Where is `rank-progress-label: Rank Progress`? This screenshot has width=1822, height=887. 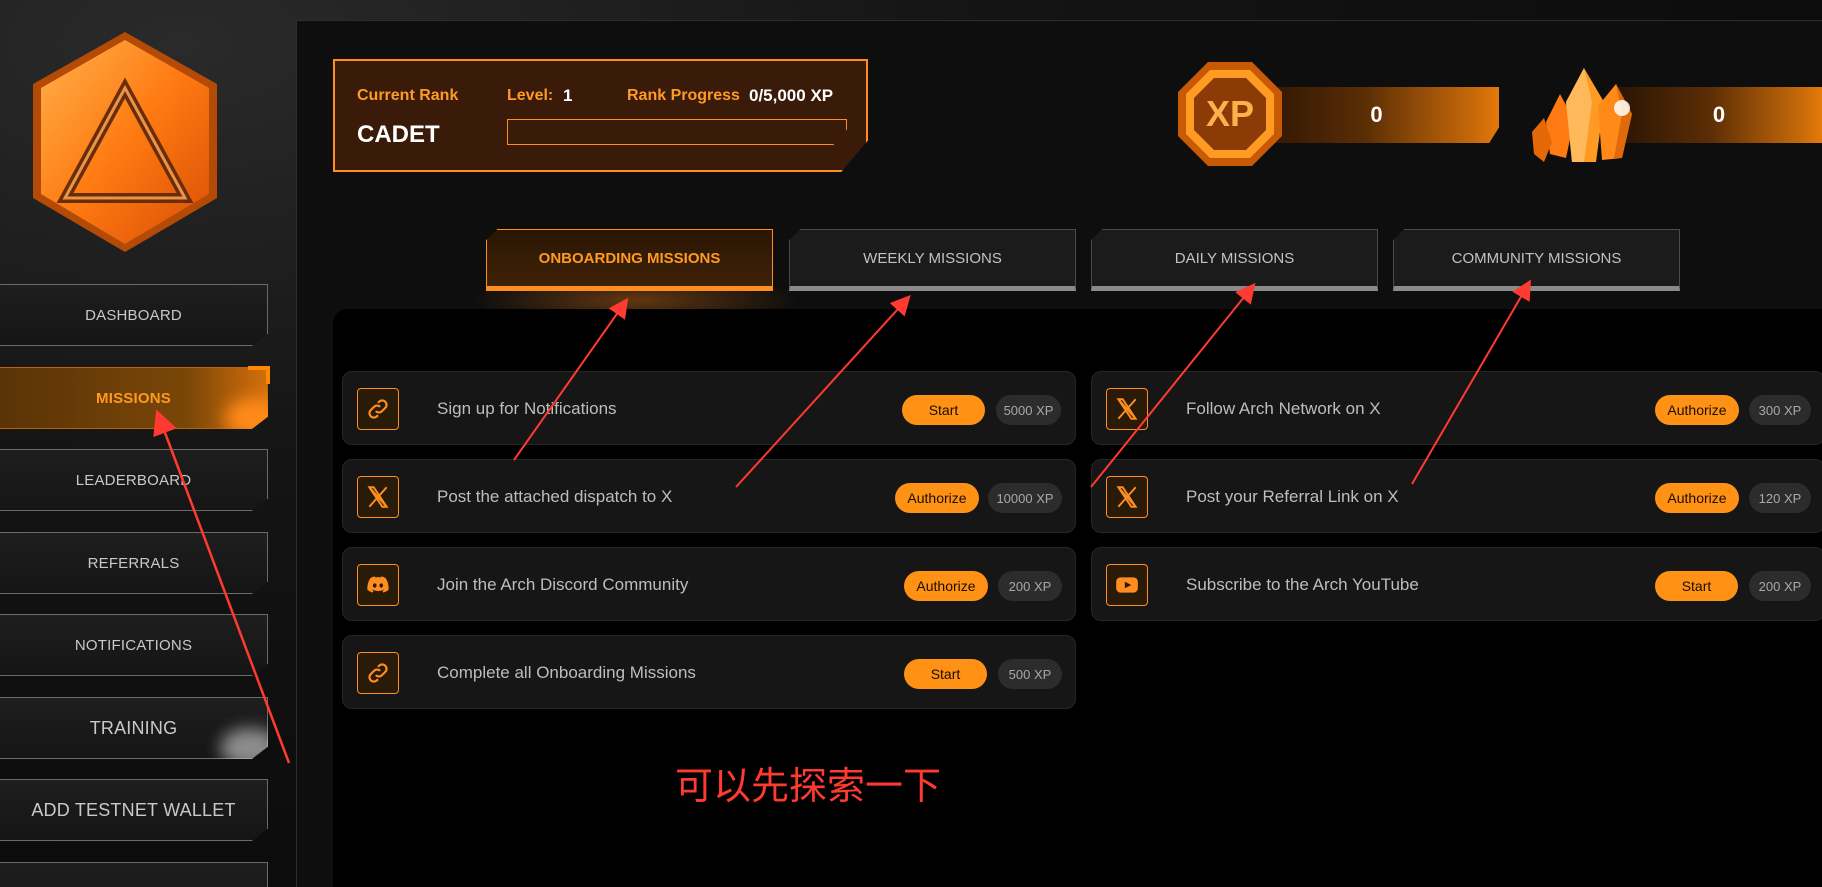
rank-progress-label: Rank Progress is located at coordinates (683, 95).